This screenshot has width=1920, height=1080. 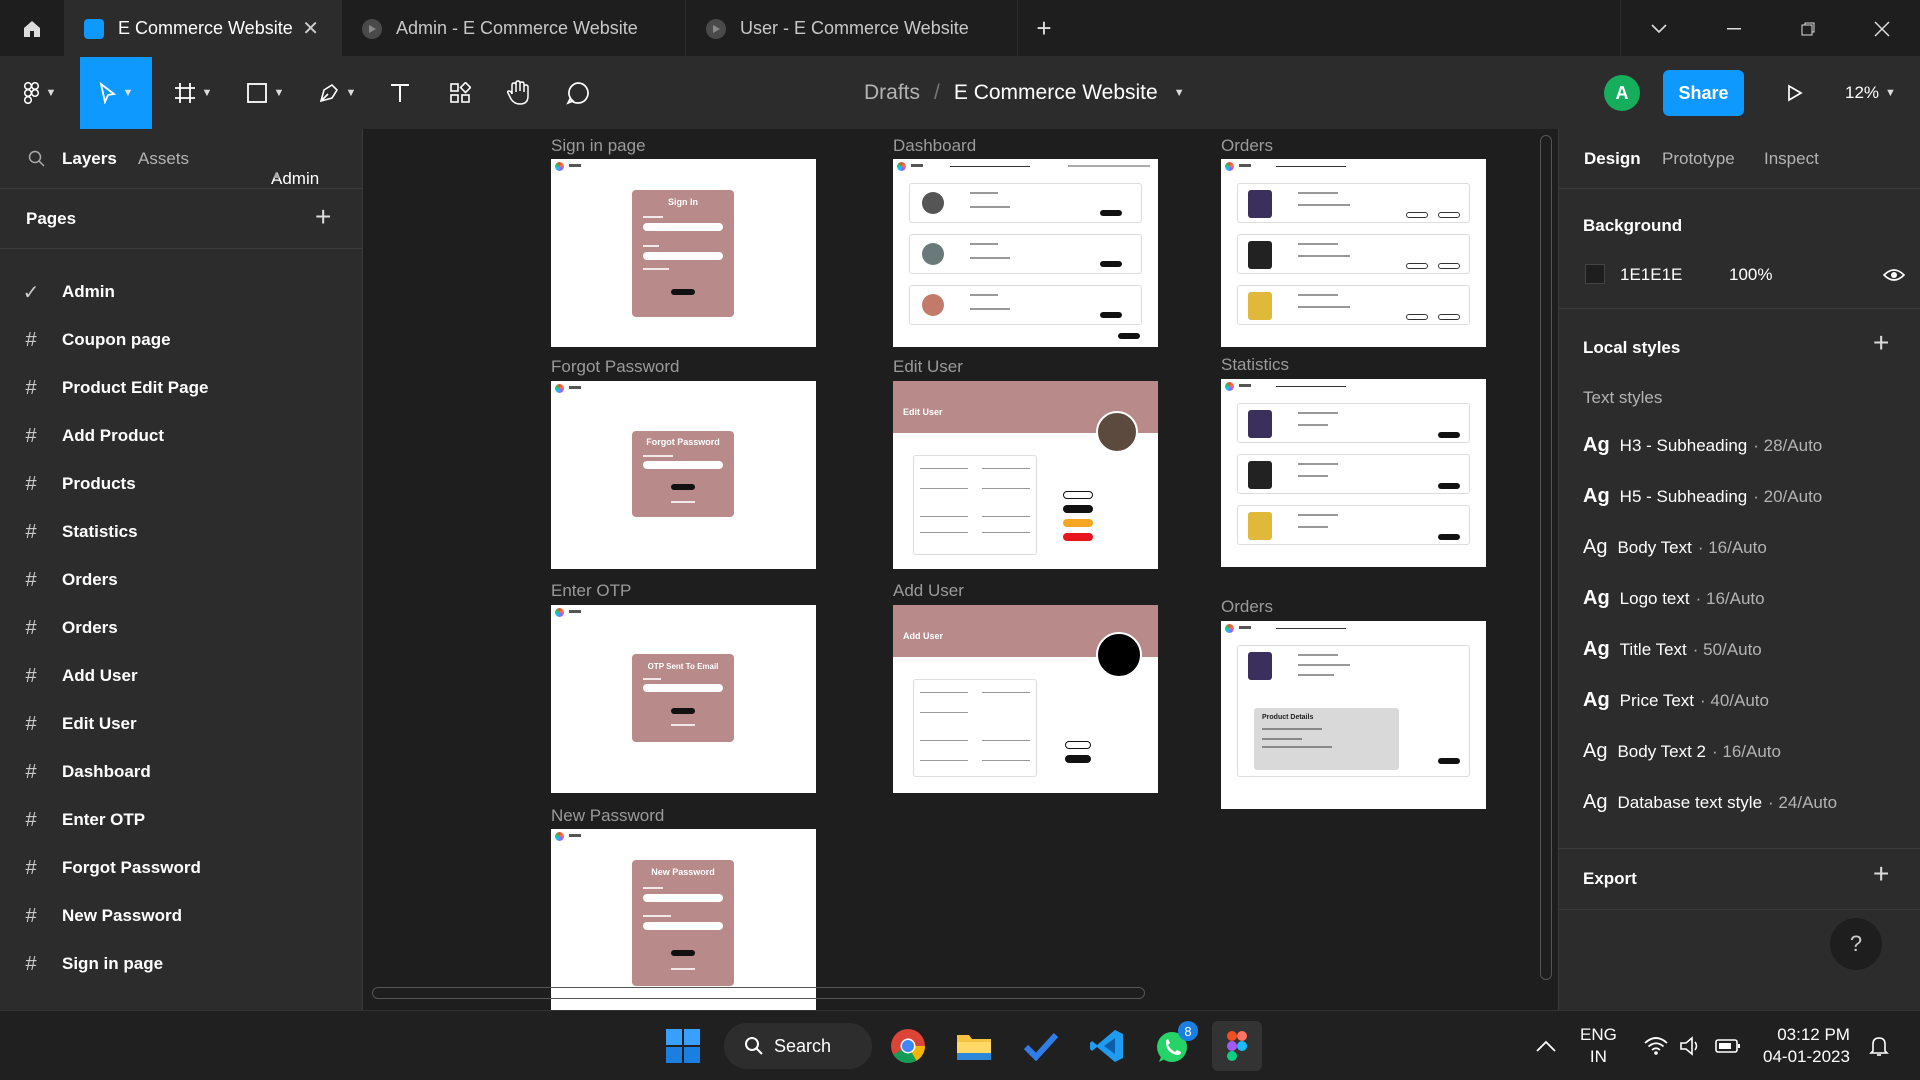 What do you see at coordinates (1622, 93) in the screenshot?
I see `avatar: A` at bounding box center [1622, 93].